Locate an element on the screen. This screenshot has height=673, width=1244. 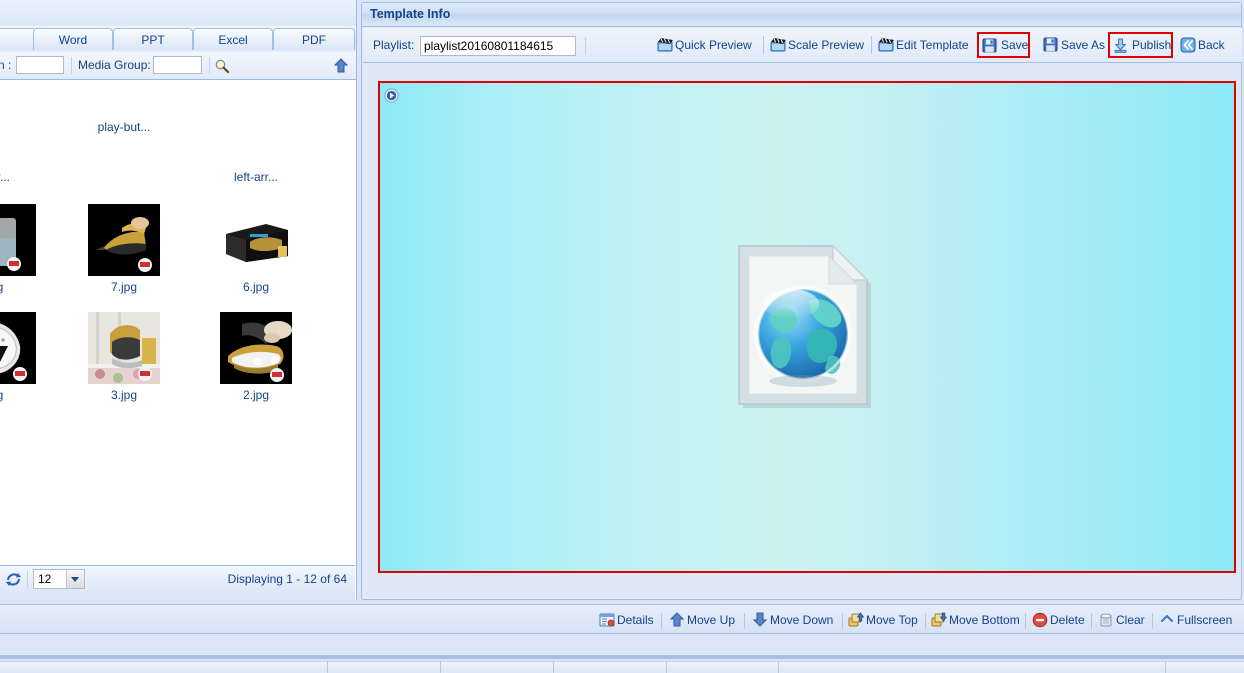
clear-button: Clear is located at coordinates (1121, 620).